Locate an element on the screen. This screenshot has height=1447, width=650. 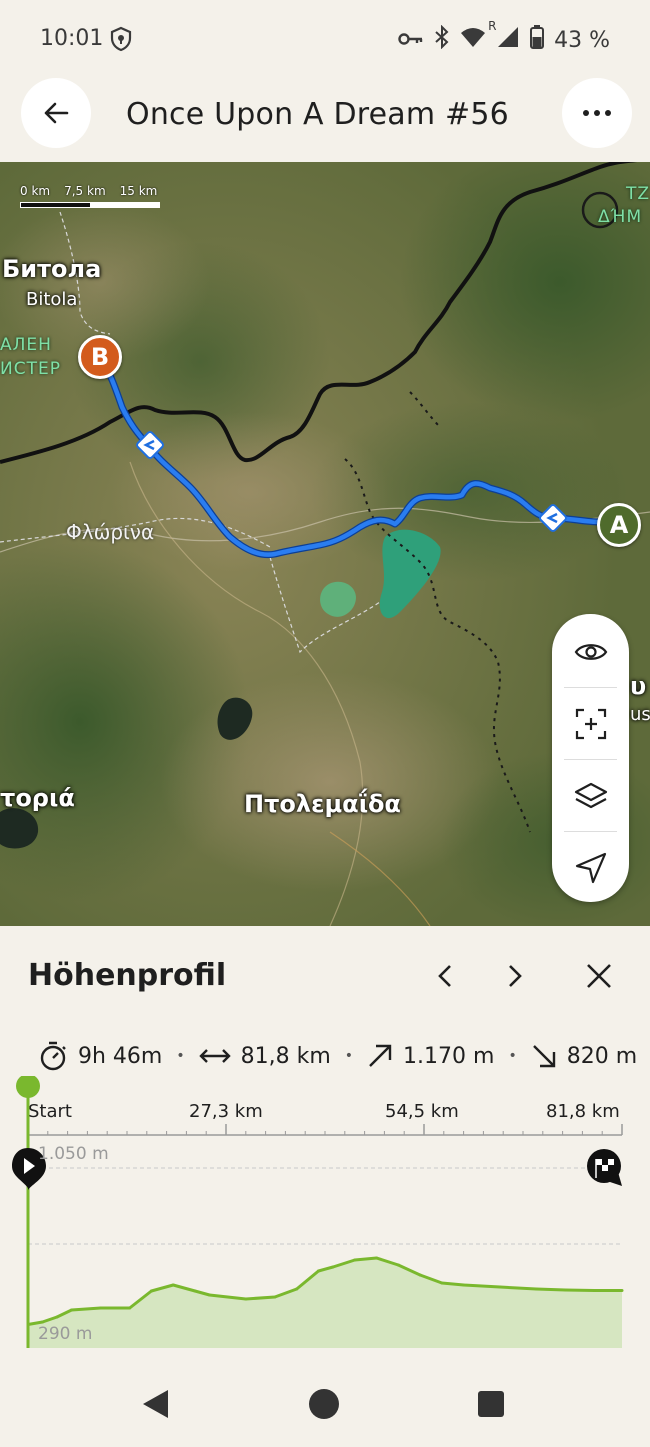
distance-value: 81,8 km is located at coordinates (285, 1056).